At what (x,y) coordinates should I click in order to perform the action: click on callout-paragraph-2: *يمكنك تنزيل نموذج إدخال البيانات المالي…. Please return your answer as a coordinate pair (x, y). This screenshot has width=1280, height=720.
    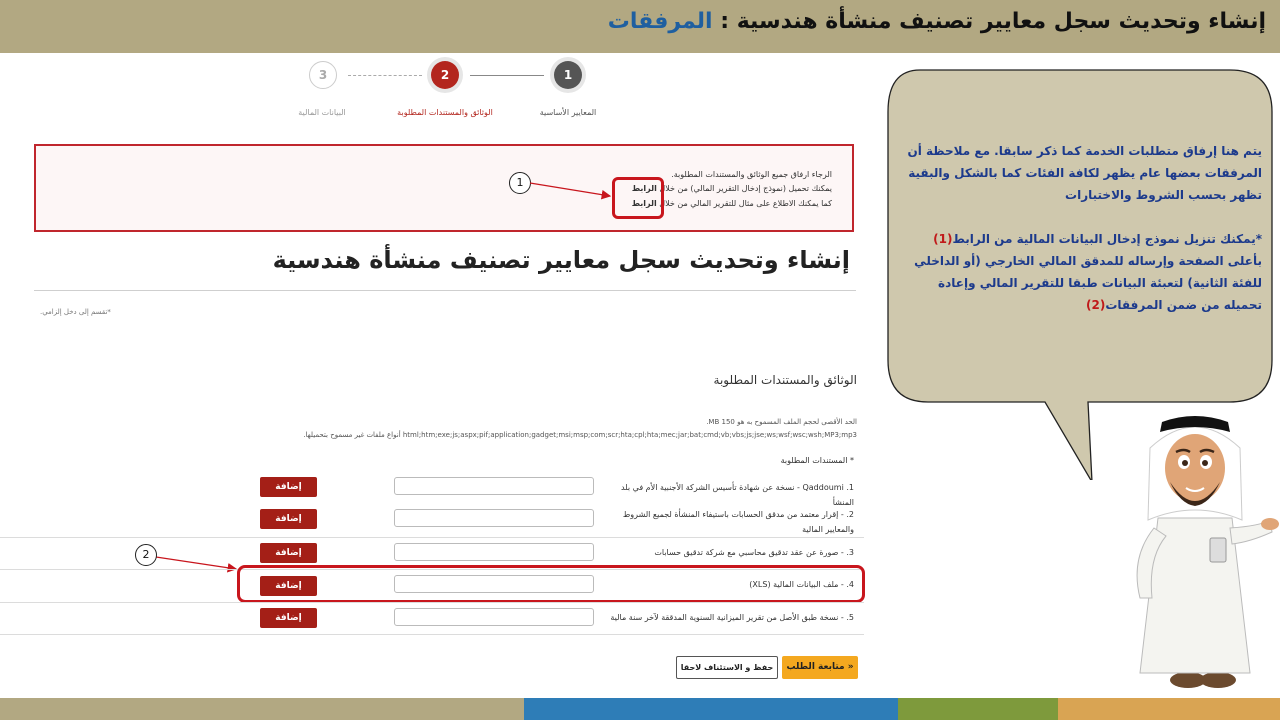
    Looking at the image, I should click on (1081, 272).